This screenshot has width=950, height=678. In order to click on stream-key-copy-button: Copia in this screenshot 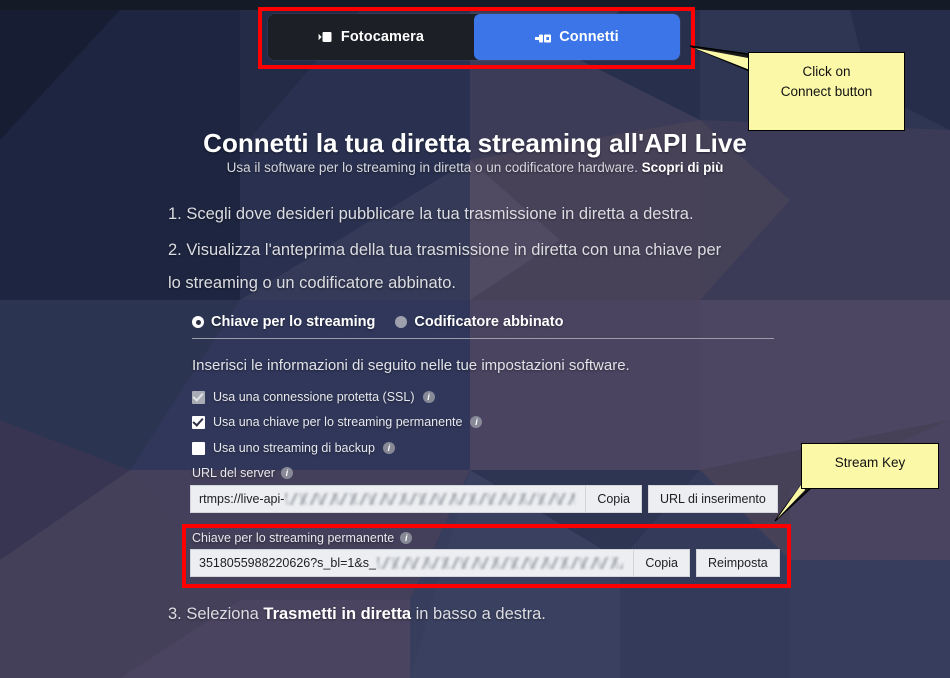, I will do `click(661, 563)`.